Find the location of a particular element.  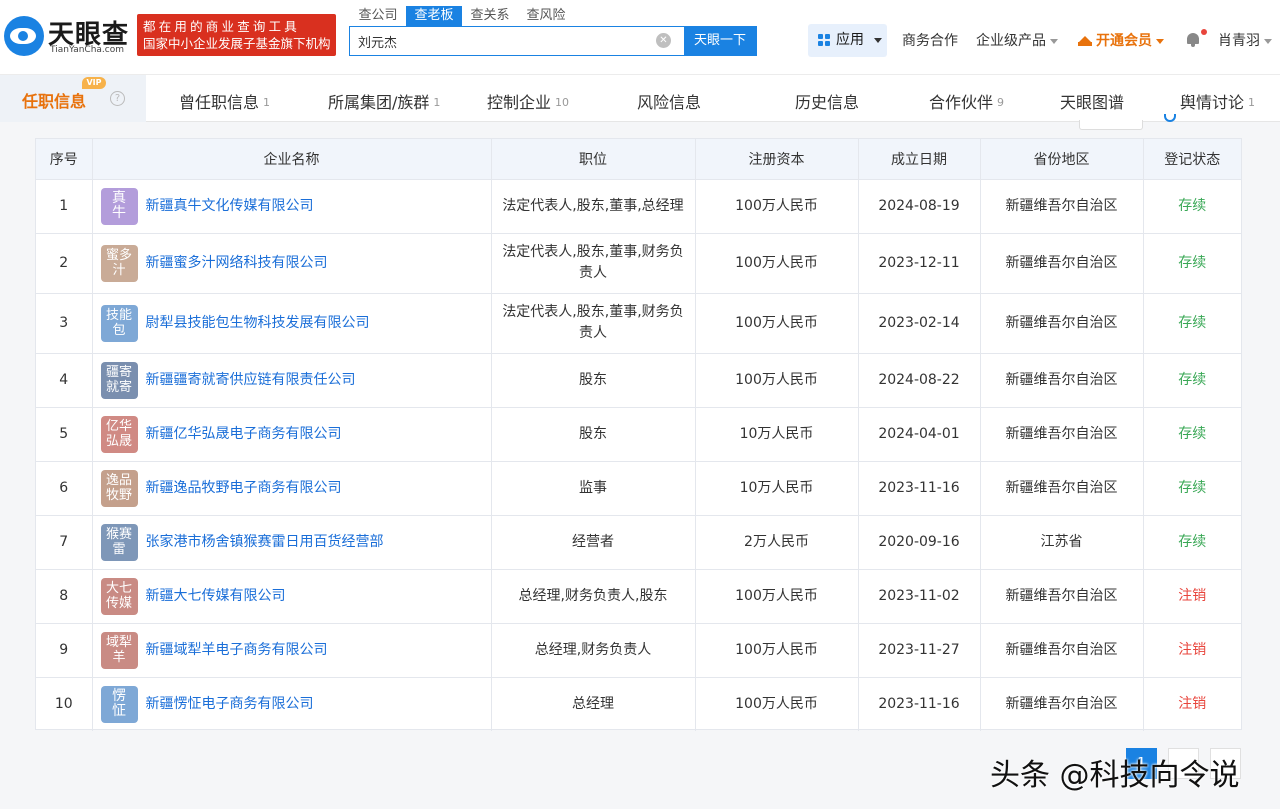

company-cell: 亿华弘晟 新疆亿华弘晟电子商务有限公司 is located at coordinates (292, 434).